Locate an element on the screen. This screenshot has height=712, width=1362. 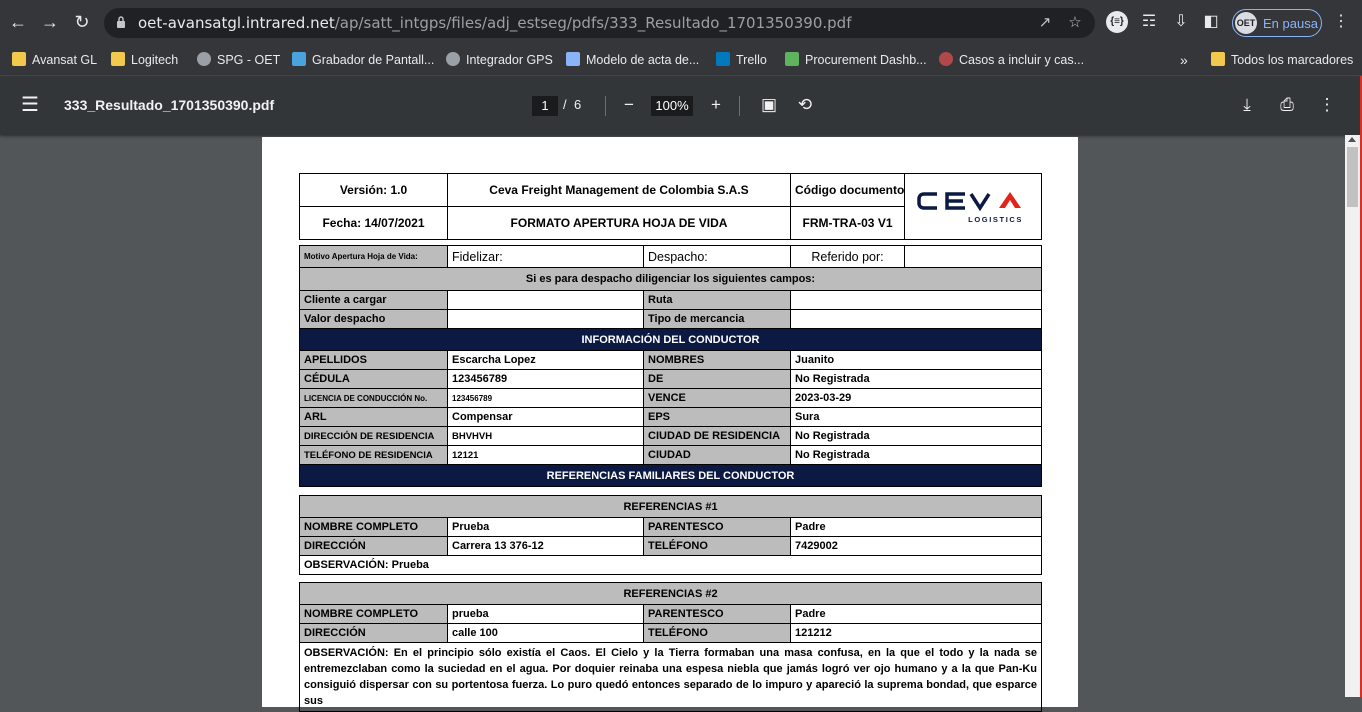
hamburger-menu-icon: ☰ is located at coordinates (30, 105).